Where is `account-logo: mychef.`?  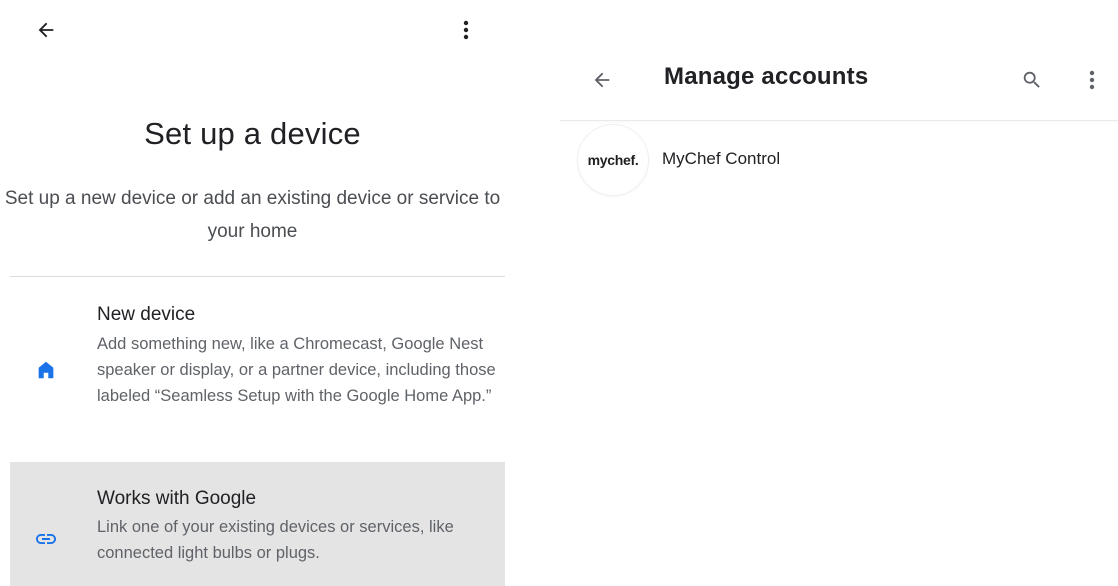
account-logo: mychef. is located at coordinates (613, 160).